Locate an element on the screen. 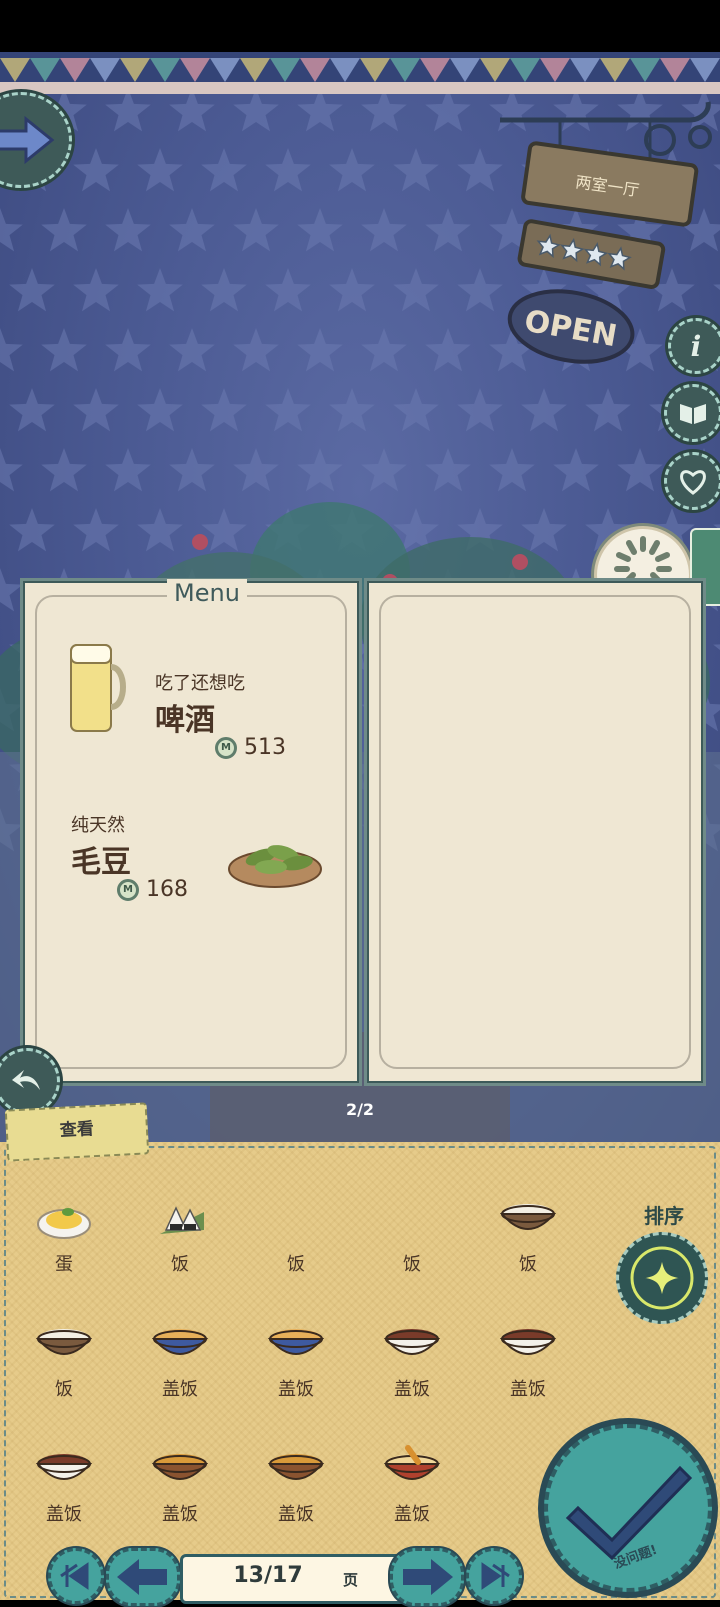 Image resolution: width=720 pixels, height=1607 pixels. skip-back-icon is located at coordinates (74, 1576).